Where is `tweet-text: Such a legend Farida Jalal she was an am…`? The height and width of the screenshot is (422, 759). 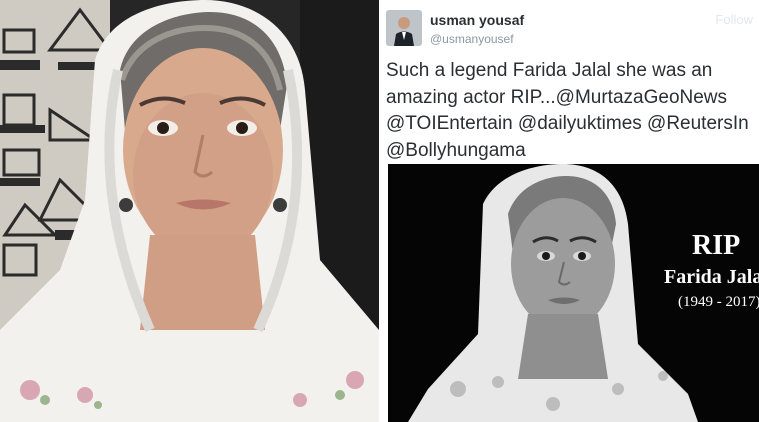
tweet-text: Such a legend Farida Jalal she was an am… is located at coordinates (572, 111).